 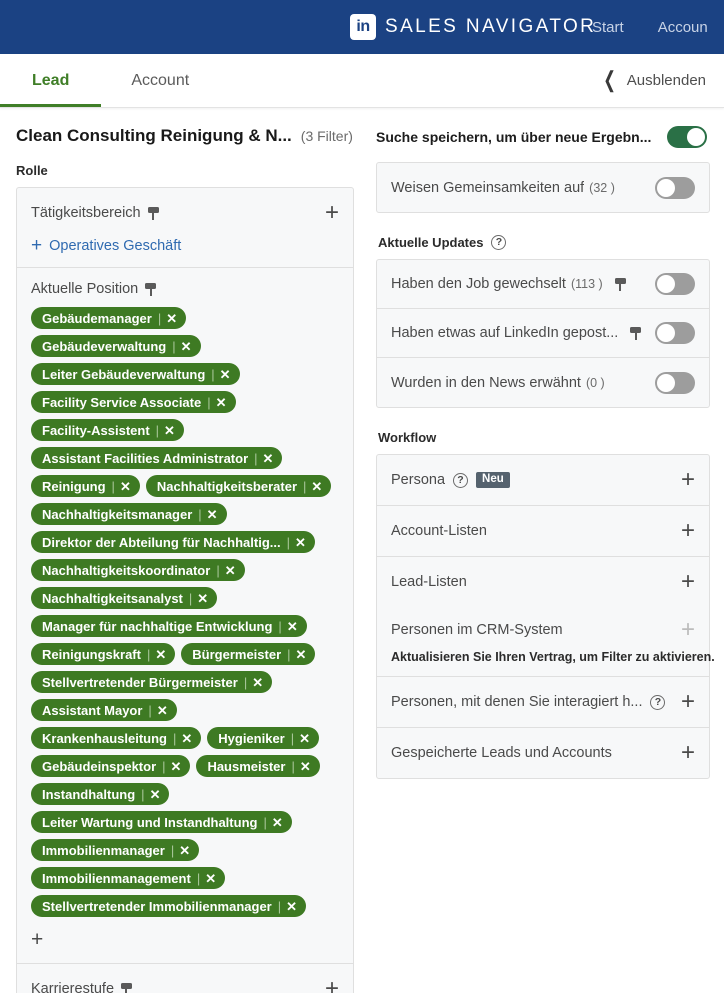 What do you see at coordinates (543, 531) in the screenshot?
I see `workflow-filter-row: Account-Listen +` at bounding box center [543, 531].